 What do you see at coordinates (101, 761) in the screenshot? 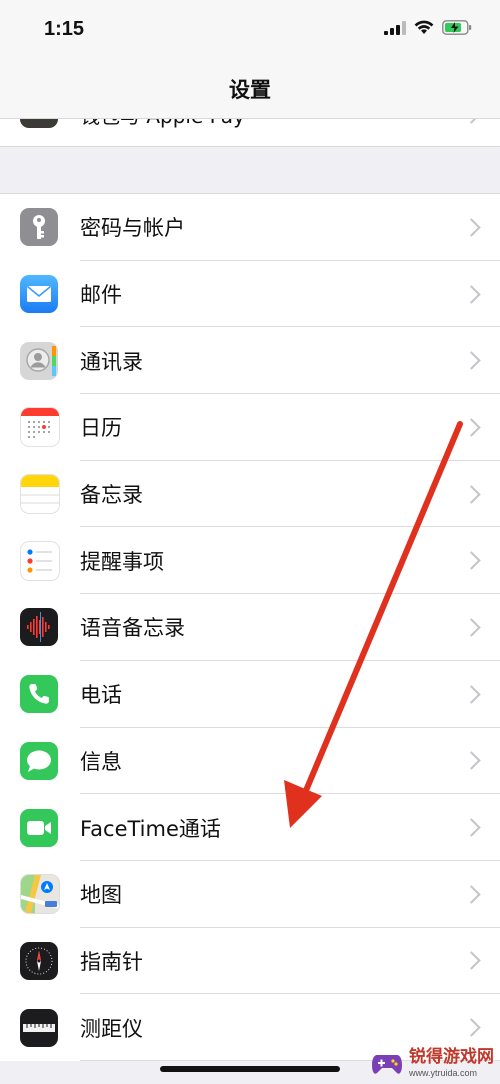
I see `settings-item-label: 信息` at bounding box center [101, 761].